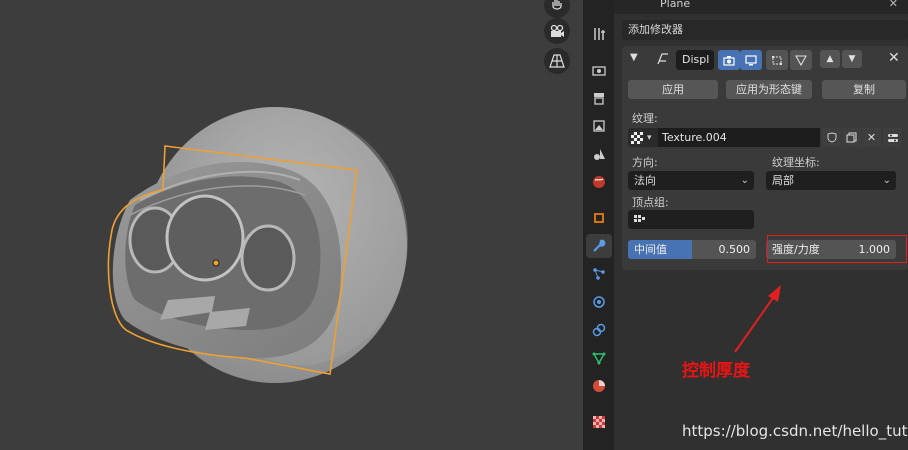  I want to click on perspective-grid-icon, so click(557, 61).